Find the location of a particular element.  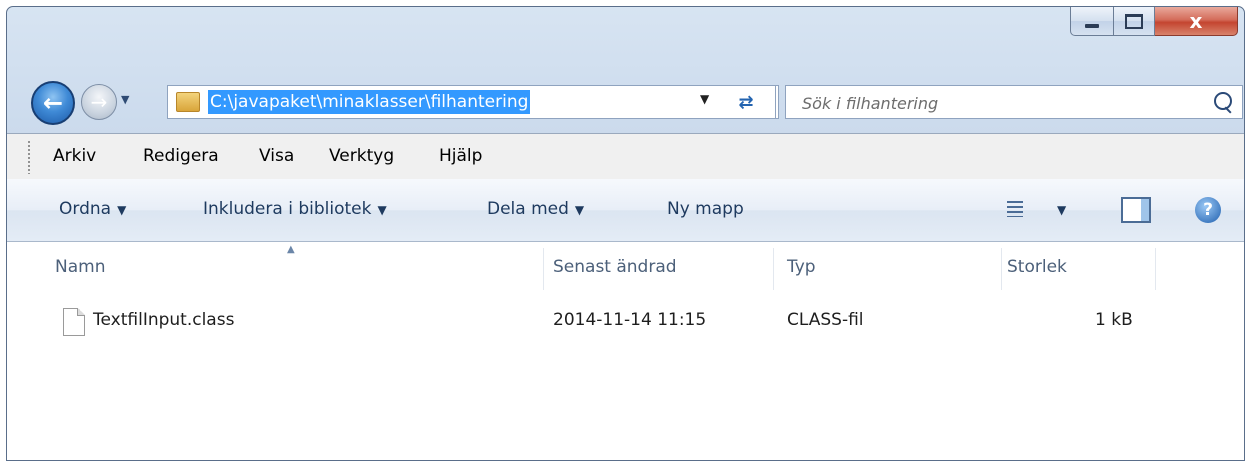

menu-verktyg: Verktyg is located at coordinates (361, 156).